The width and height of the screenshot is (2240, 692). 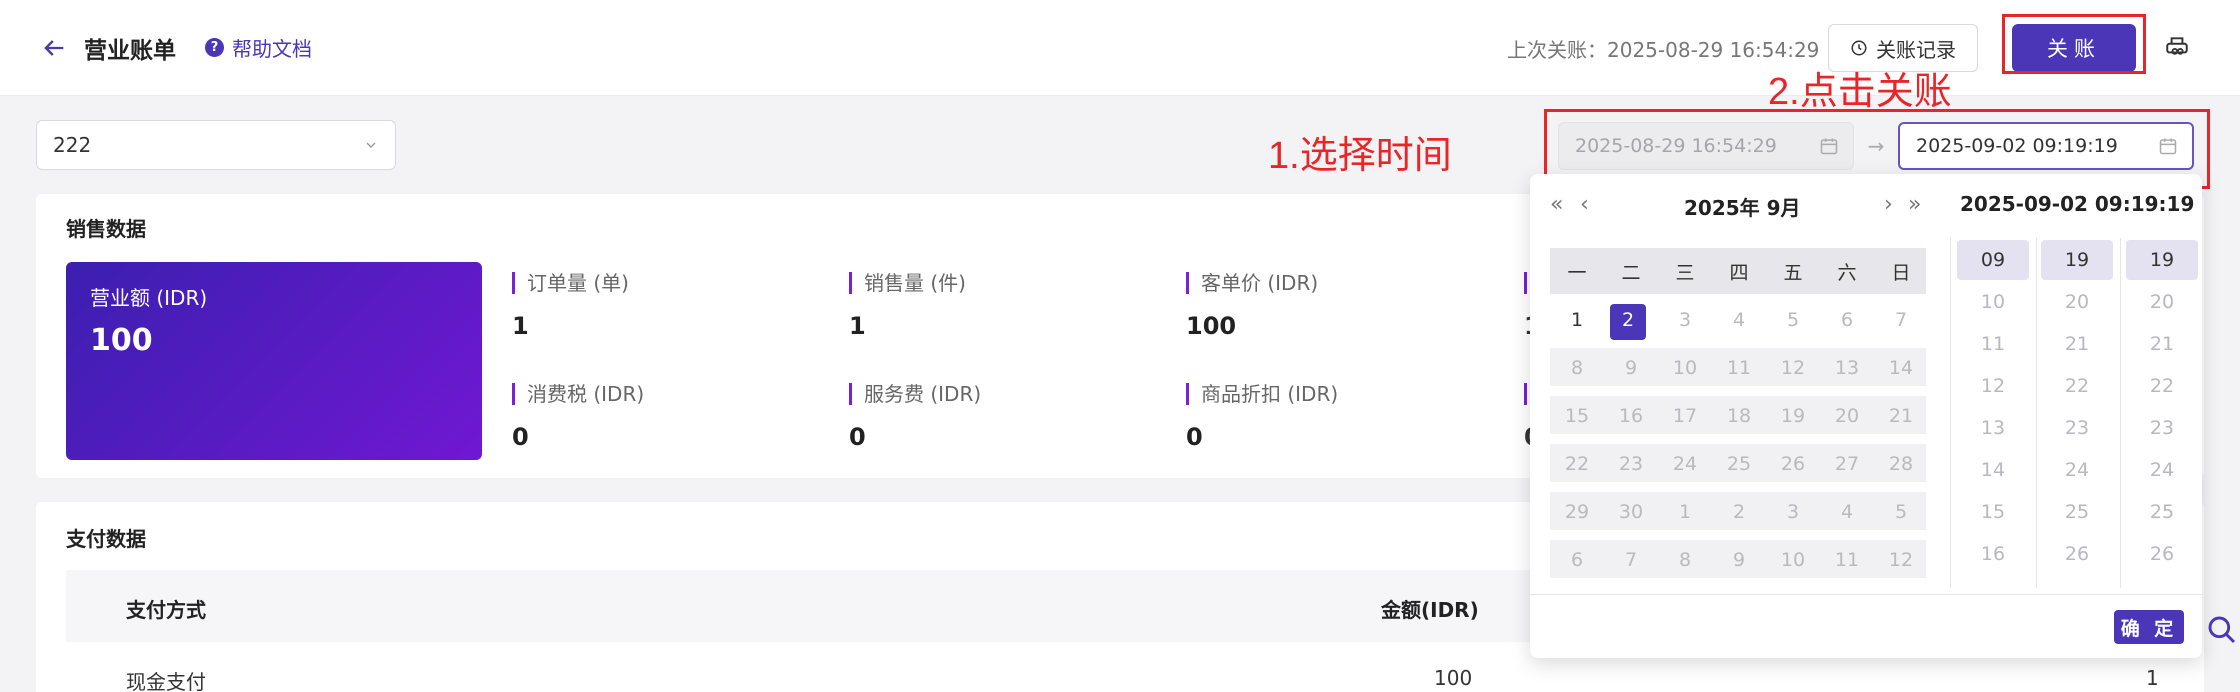 I want to click on printer-icon, so click(x=2177, y=47).